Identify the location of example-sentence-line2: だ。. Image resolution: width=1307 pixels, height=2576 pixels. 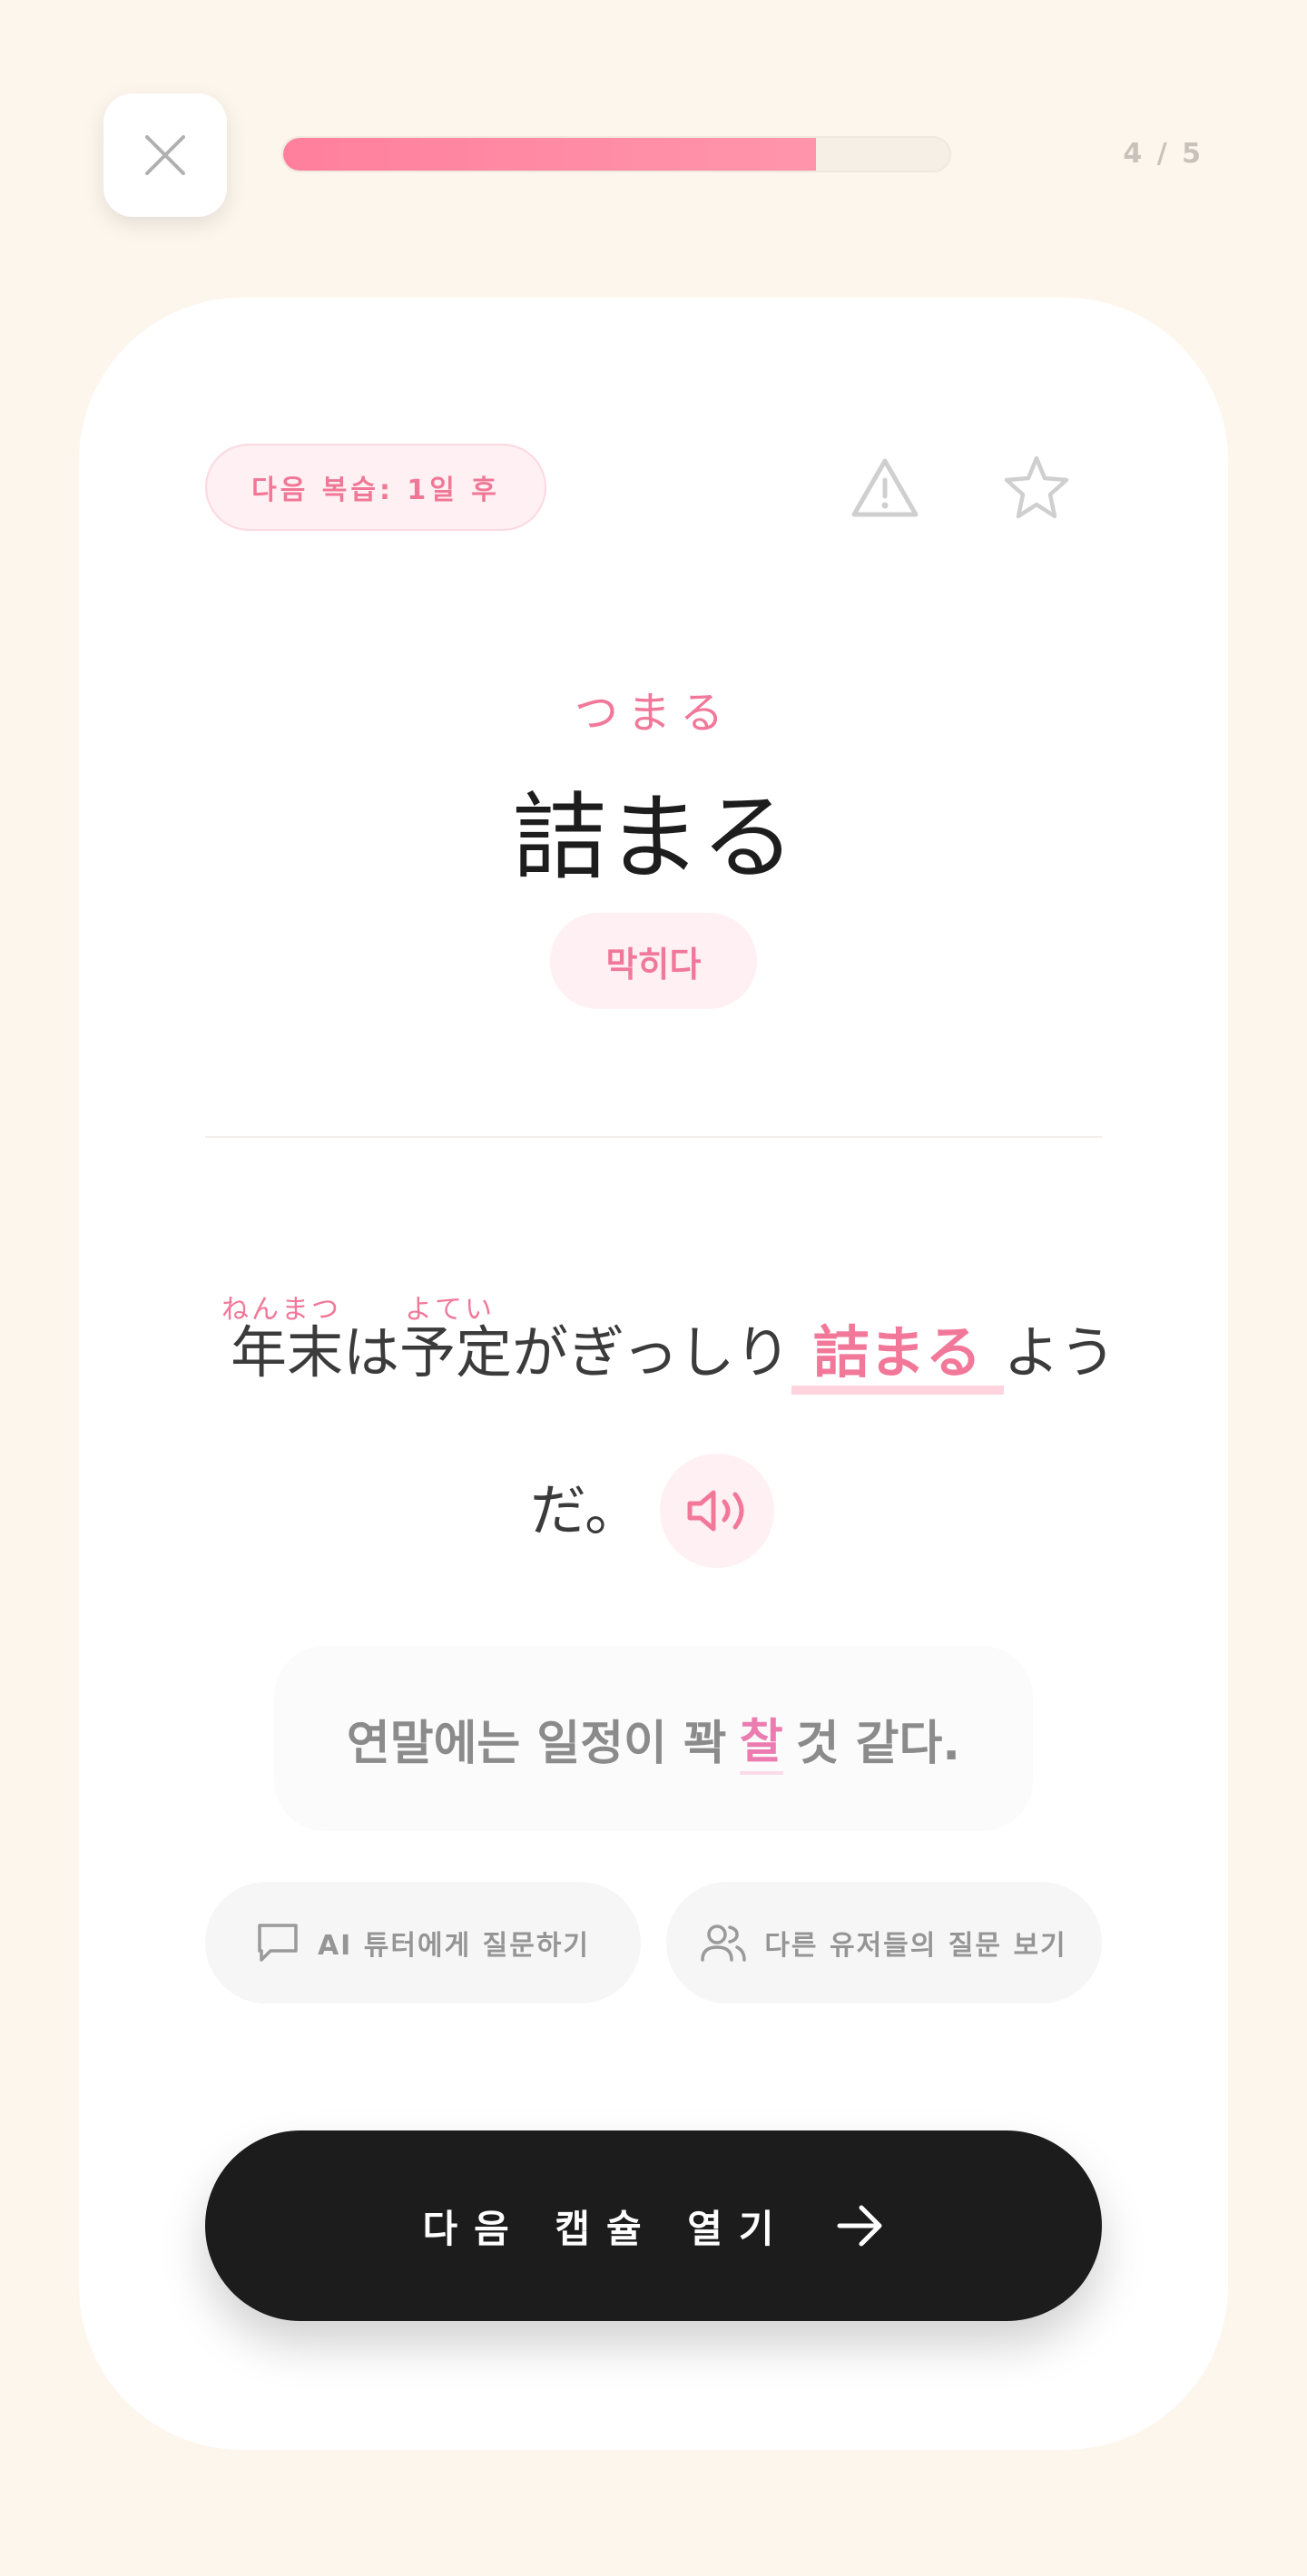
(586, 1510).